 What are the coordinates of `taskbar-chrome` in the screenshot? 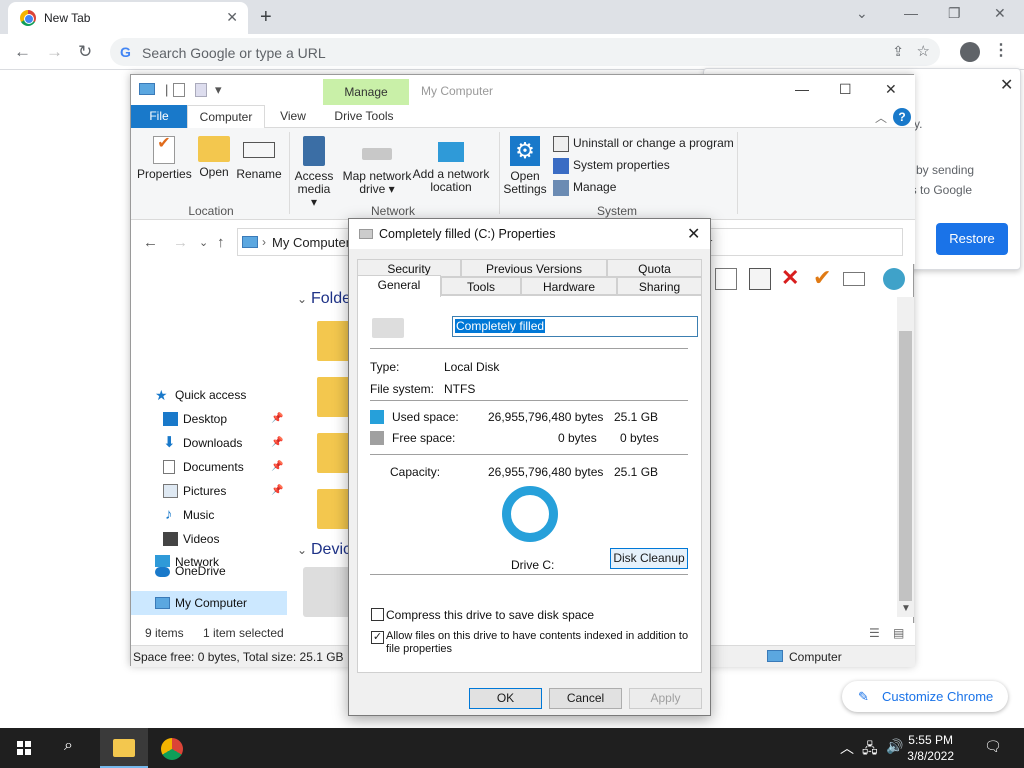 It's located at (172, 748).